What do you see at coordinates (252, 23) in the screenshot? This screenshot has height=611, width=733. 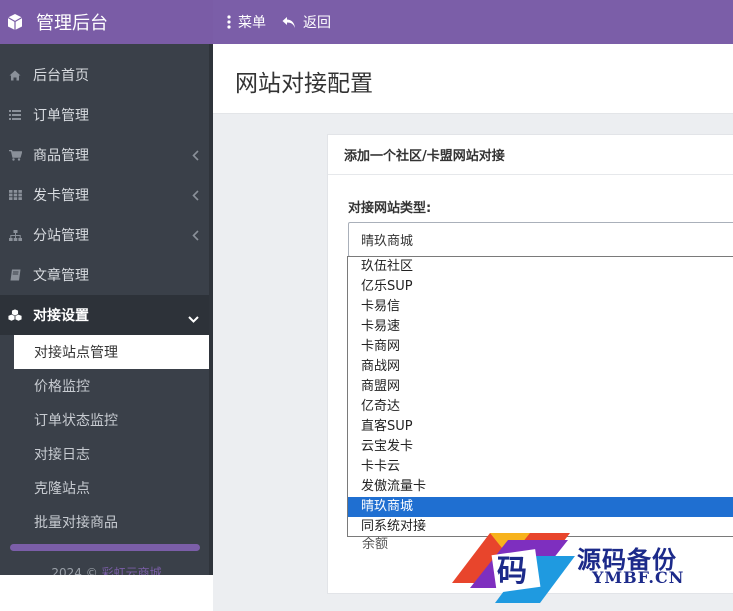 I see `menu-label: 菜单` at bounding box center [252, 23].